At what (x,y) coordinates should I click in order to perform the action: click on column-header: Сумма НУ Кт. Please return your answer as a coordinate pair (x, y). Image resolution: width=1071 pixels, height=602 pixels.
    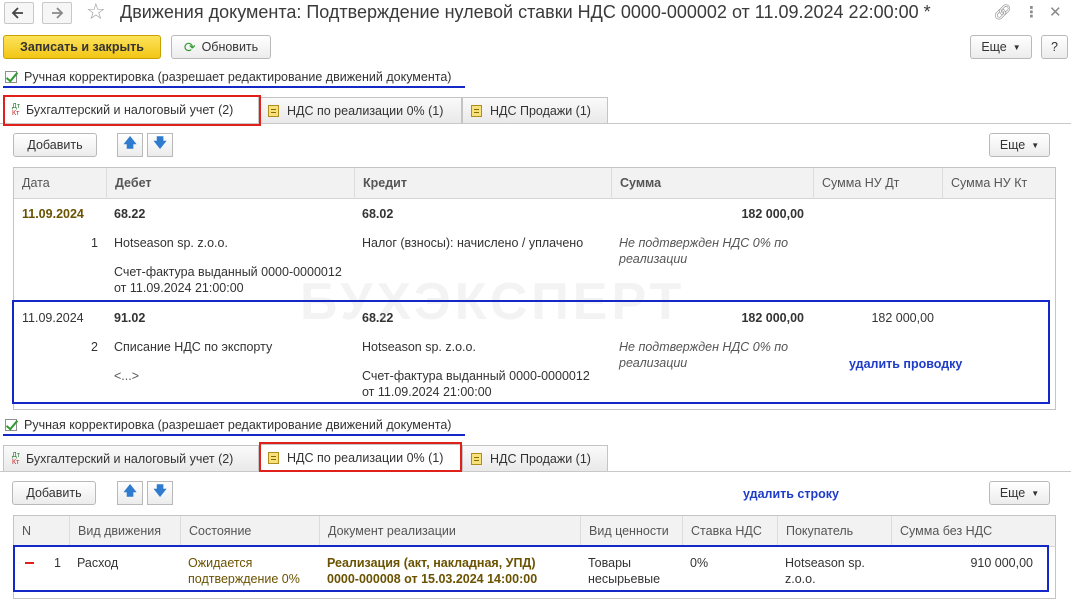
    Looking at the image, I should click on (998, 183).